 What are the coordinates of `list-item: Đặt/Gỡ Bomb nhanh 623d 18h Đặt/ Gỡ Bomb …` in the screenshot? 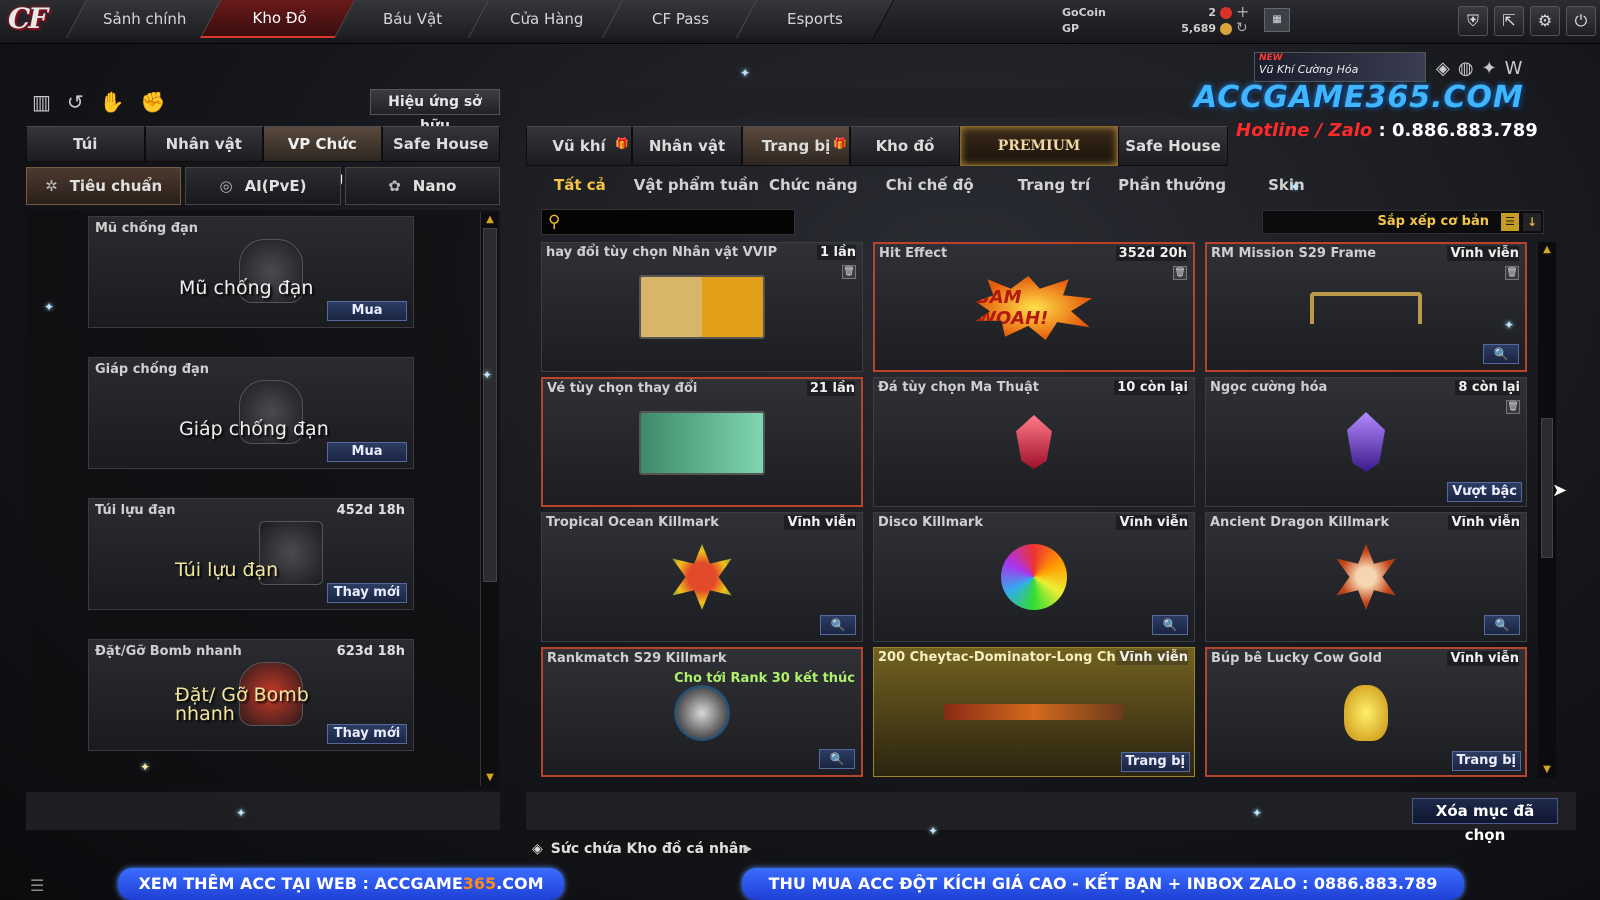 It's located at (251, 695).